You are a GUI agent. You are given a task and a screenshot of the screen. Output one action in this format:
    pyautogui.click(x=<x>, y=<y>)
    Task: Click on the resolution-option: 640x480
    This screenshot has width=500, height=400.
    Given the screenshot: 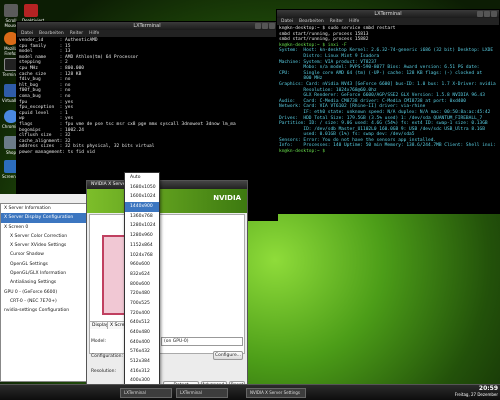 What is the action you would take?
    pyautogui.click(x=142, y=333)
    